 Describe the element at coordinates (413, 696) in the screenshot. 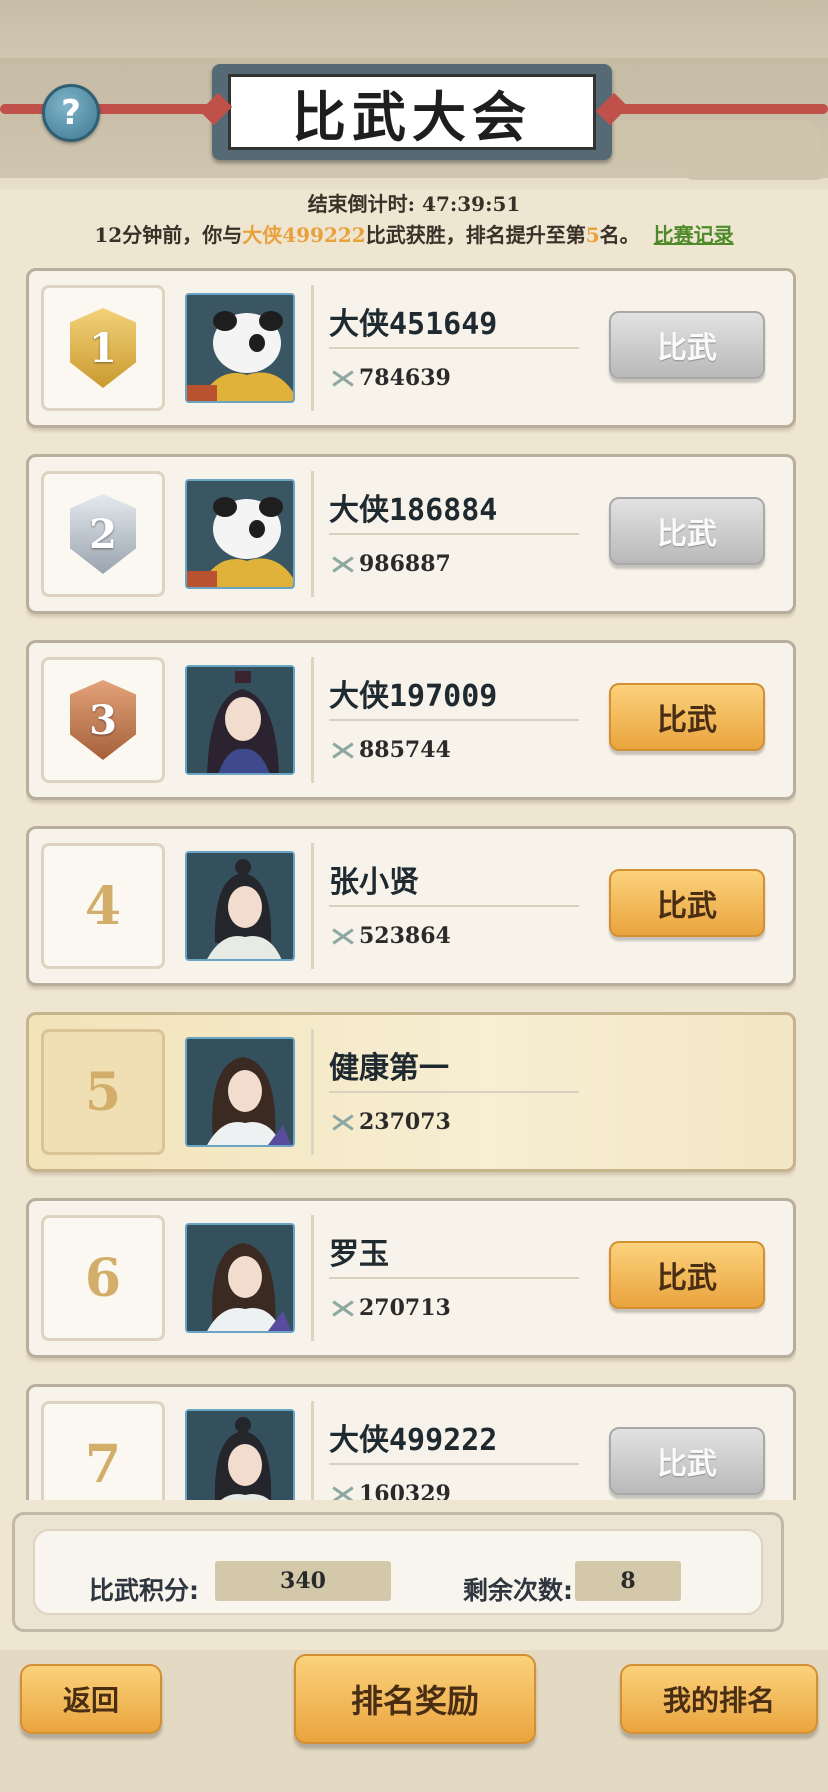

I see `player-name: 大侠197009` at that location.